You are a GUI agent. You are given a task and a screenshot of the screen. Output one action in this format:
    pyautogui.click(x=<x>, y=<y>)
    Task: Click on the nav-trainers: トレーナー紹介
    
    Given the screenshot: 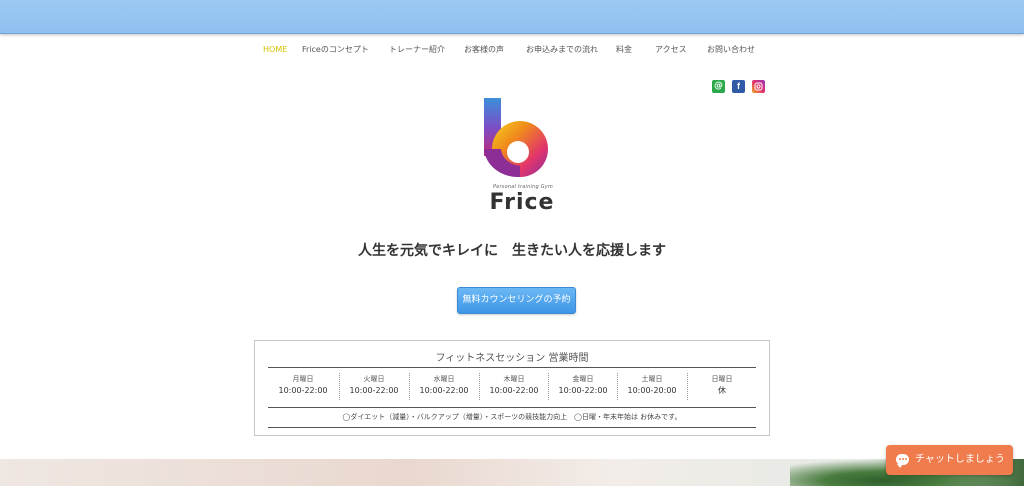 What is the action you would take?
    pyautogui.click(x=417, y=50)
    